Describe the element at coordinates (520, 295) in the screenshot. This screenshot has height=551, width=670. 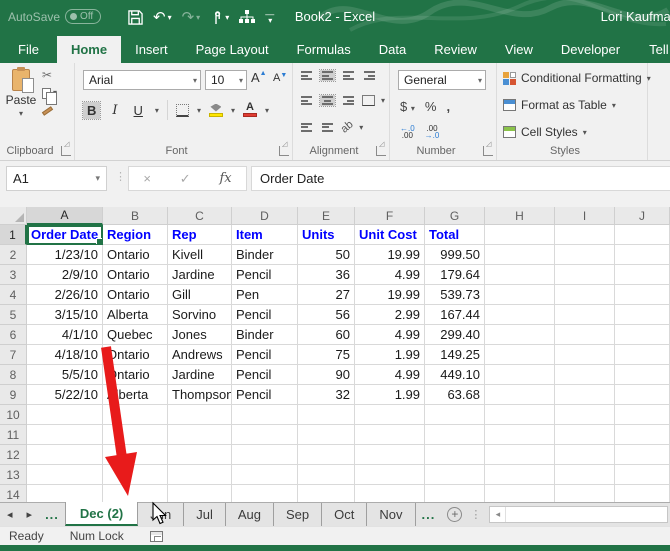
I see `cell-H4` at that location.